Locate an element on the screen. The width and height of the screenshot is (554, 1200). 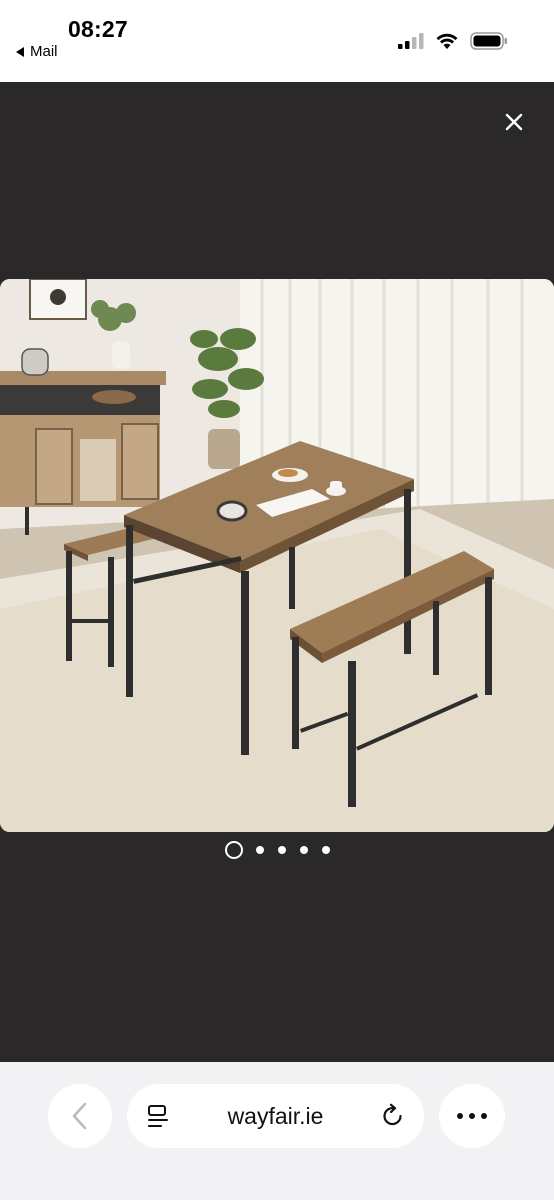
status-time: 08:27 is located at coordinates (98, 29).